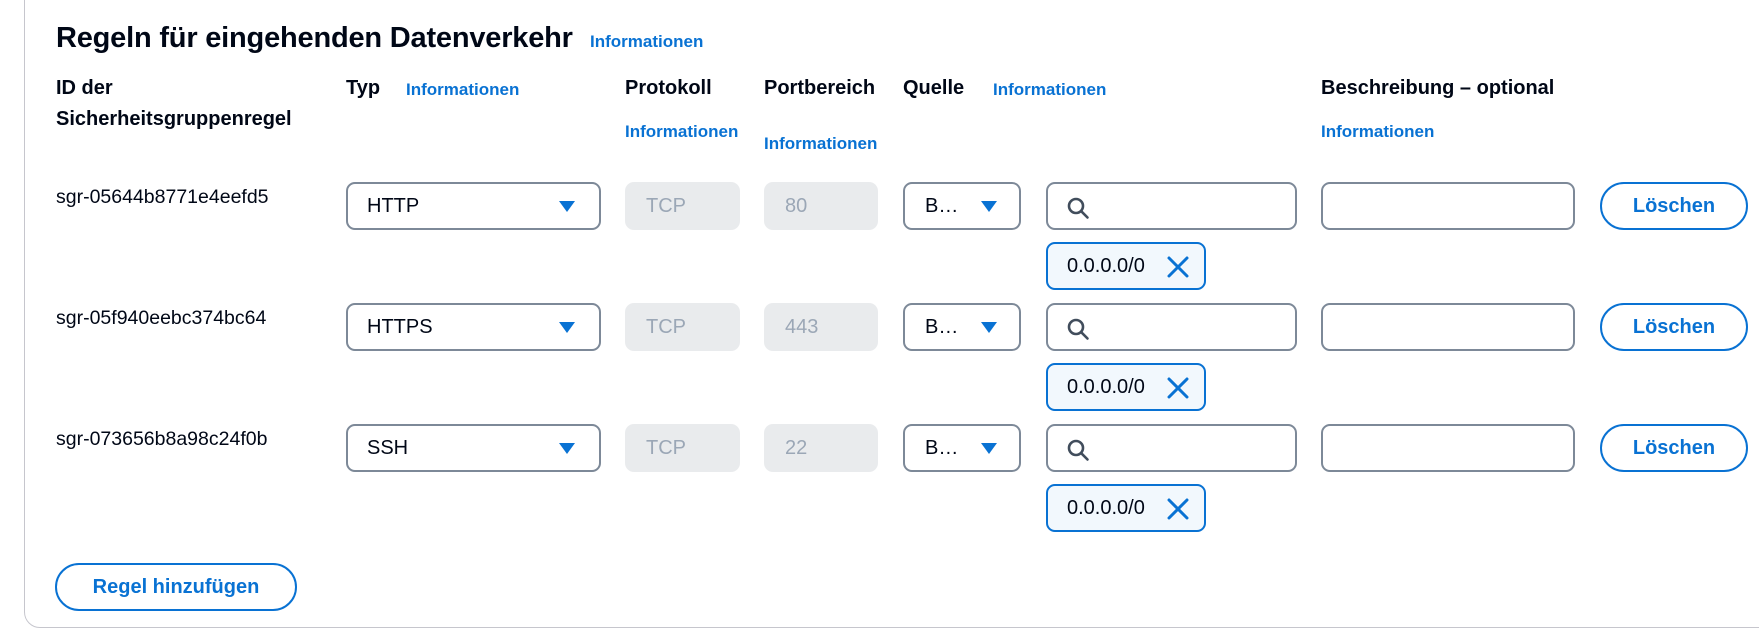 Image resolution: width=1759 pixels, height=628 pixels. I want to click on col-header-rule-id-line1: ID der, so click(84, 88).